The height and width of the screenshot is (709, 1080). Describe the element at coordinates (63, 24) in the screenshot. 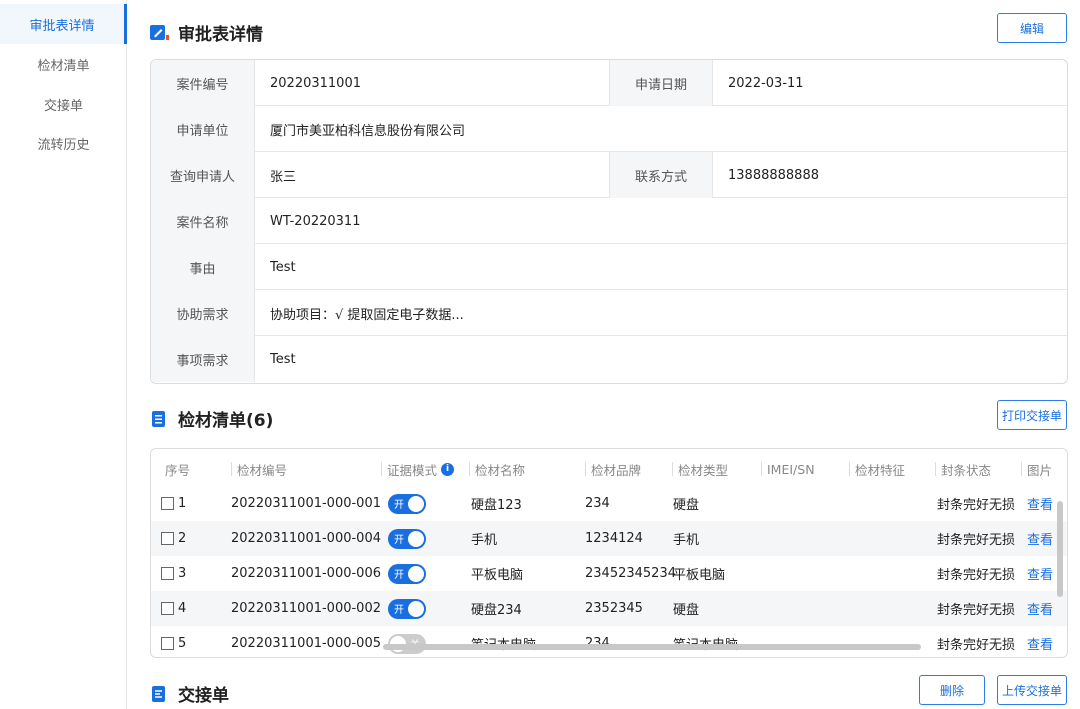

I see `sidebar-item-approval-detail: 审批表详情` at that location.